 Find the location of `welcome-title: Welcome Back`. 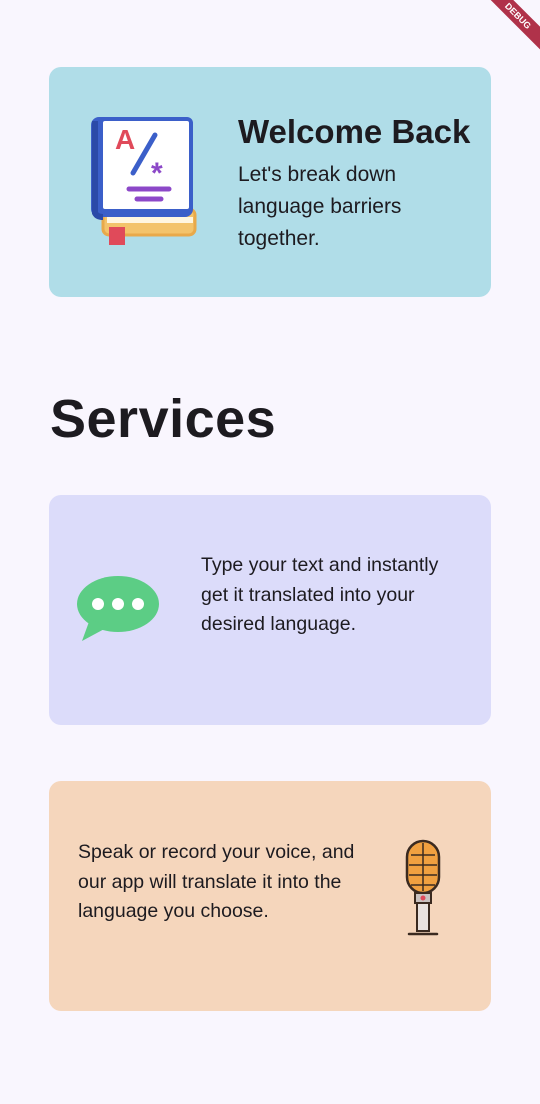

welcome-title: Welcome Back is located at coordinates (354, 131).